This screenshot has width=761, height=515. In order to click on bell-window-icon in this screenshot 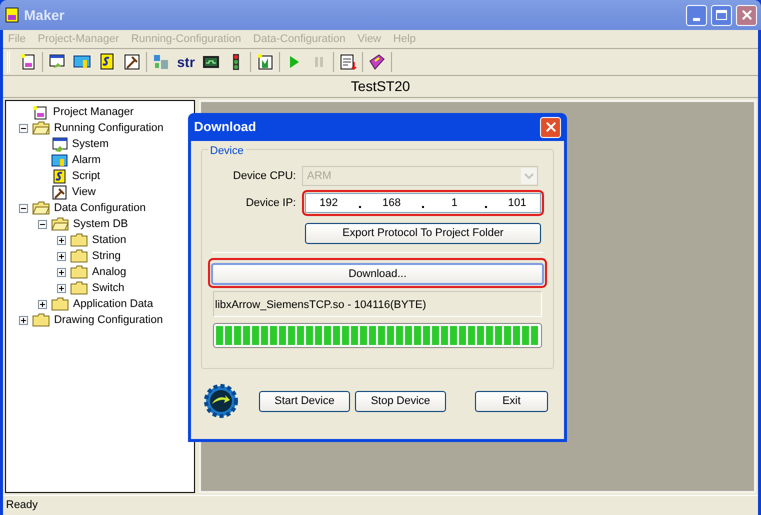, I will do `click(59, 160)`.